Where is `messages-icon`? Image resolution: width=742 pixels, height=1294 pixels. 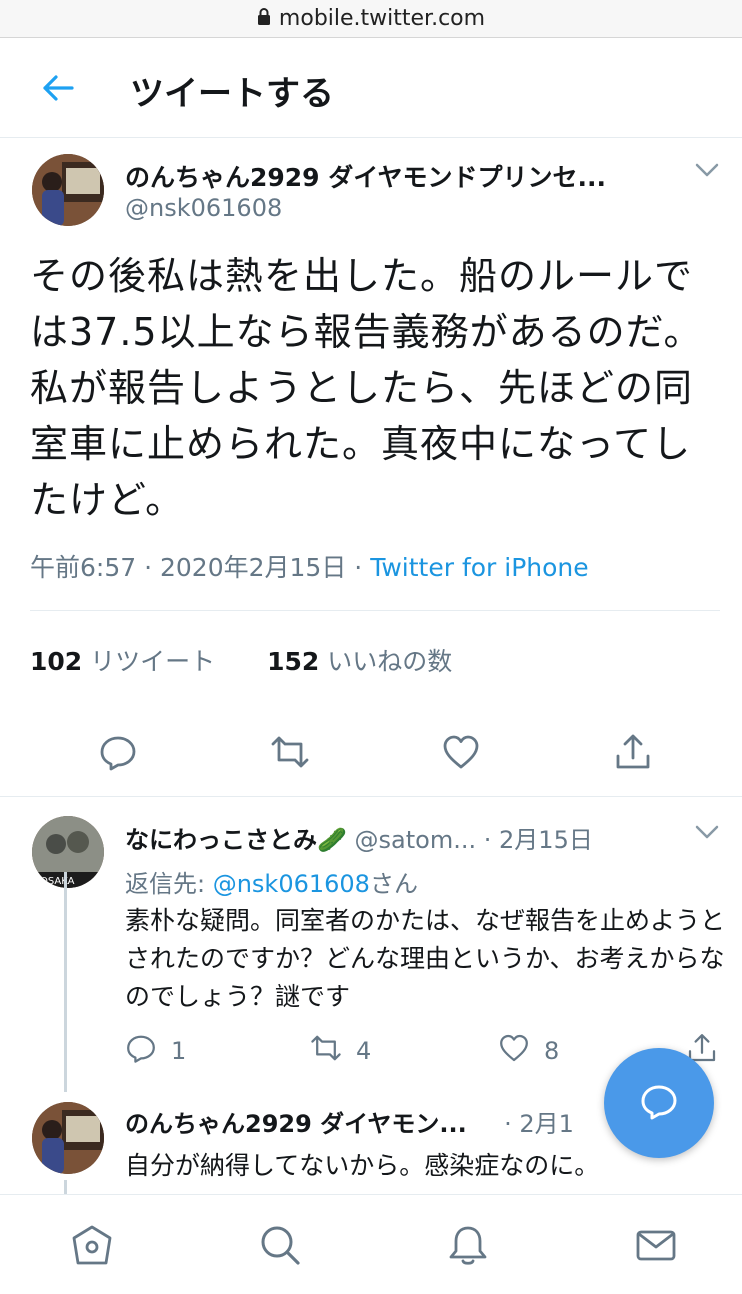
messages-icon is located at coordinates (656, 1245).